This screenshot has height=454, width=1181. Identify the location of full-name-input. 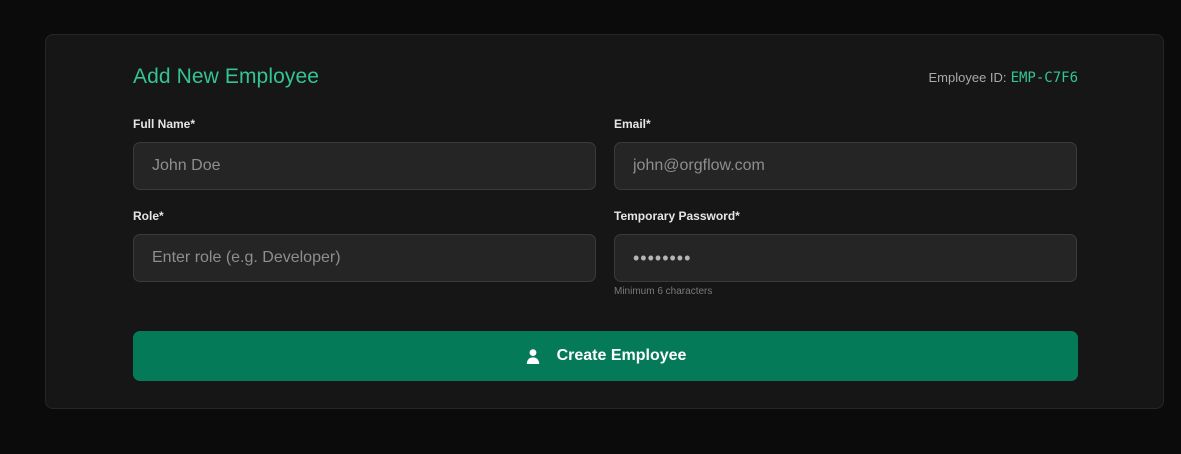
(364, 166).